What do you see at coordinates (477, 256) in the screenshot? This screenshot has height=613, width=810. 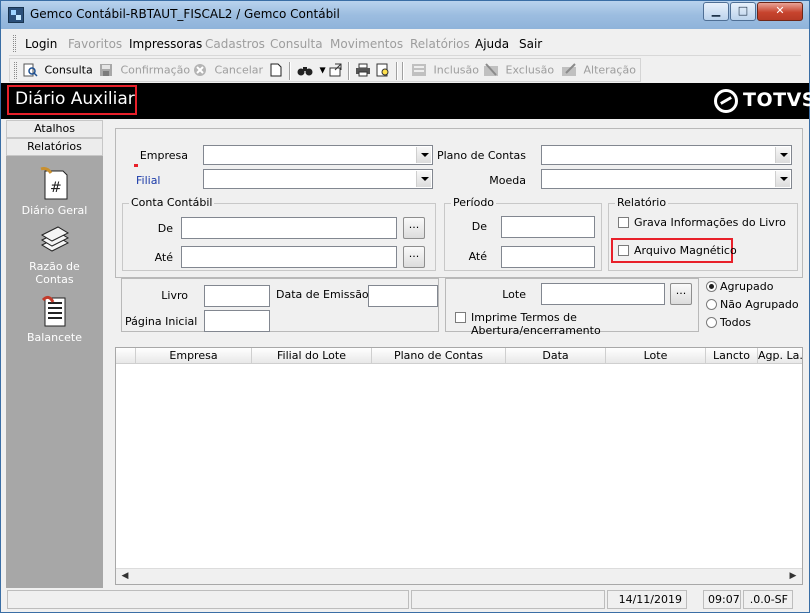 I see `periodo-ate-label: Até` at bounding box center [477, 256].